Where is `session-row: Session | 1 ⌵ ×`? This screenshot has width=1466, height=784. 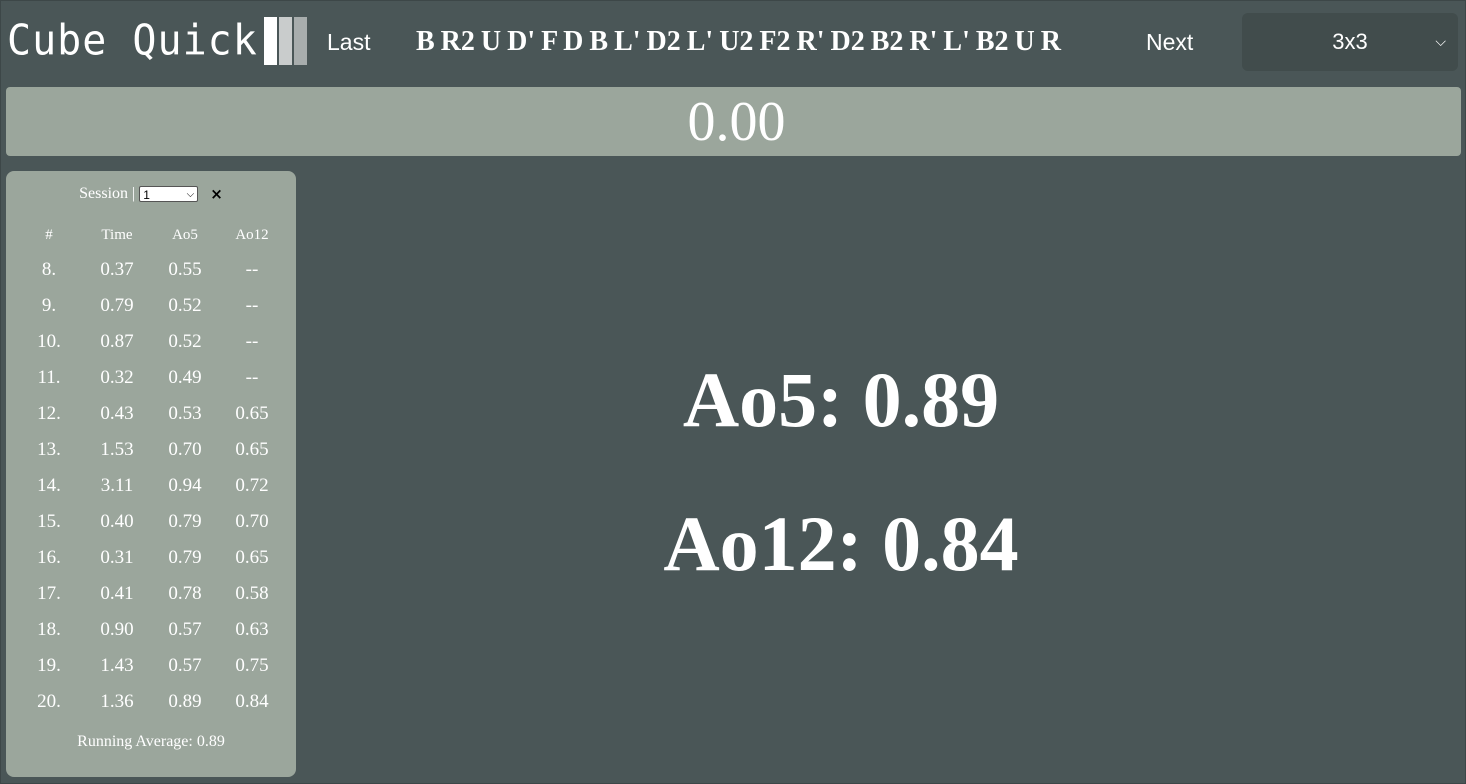
session-row: Session | 1 ⌵ × is located at coordinates (151, 194).